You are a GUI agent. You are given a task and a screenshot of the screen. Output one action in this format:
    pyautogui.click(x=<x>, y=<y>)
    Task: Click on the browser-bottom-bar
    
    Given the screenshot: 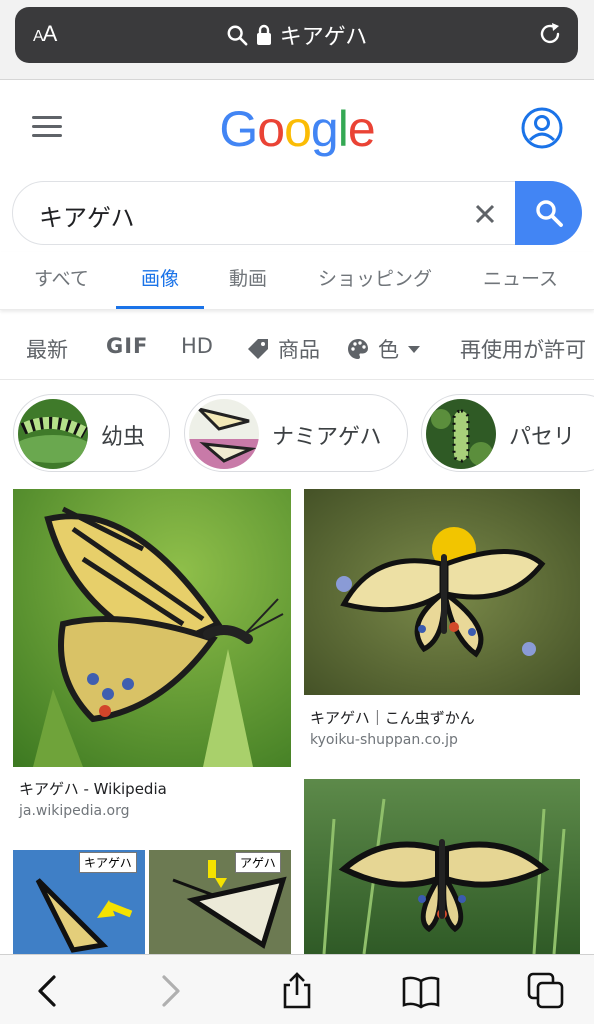 What is the action you would take?
    pyautogui.click(x=297, y=989)
    